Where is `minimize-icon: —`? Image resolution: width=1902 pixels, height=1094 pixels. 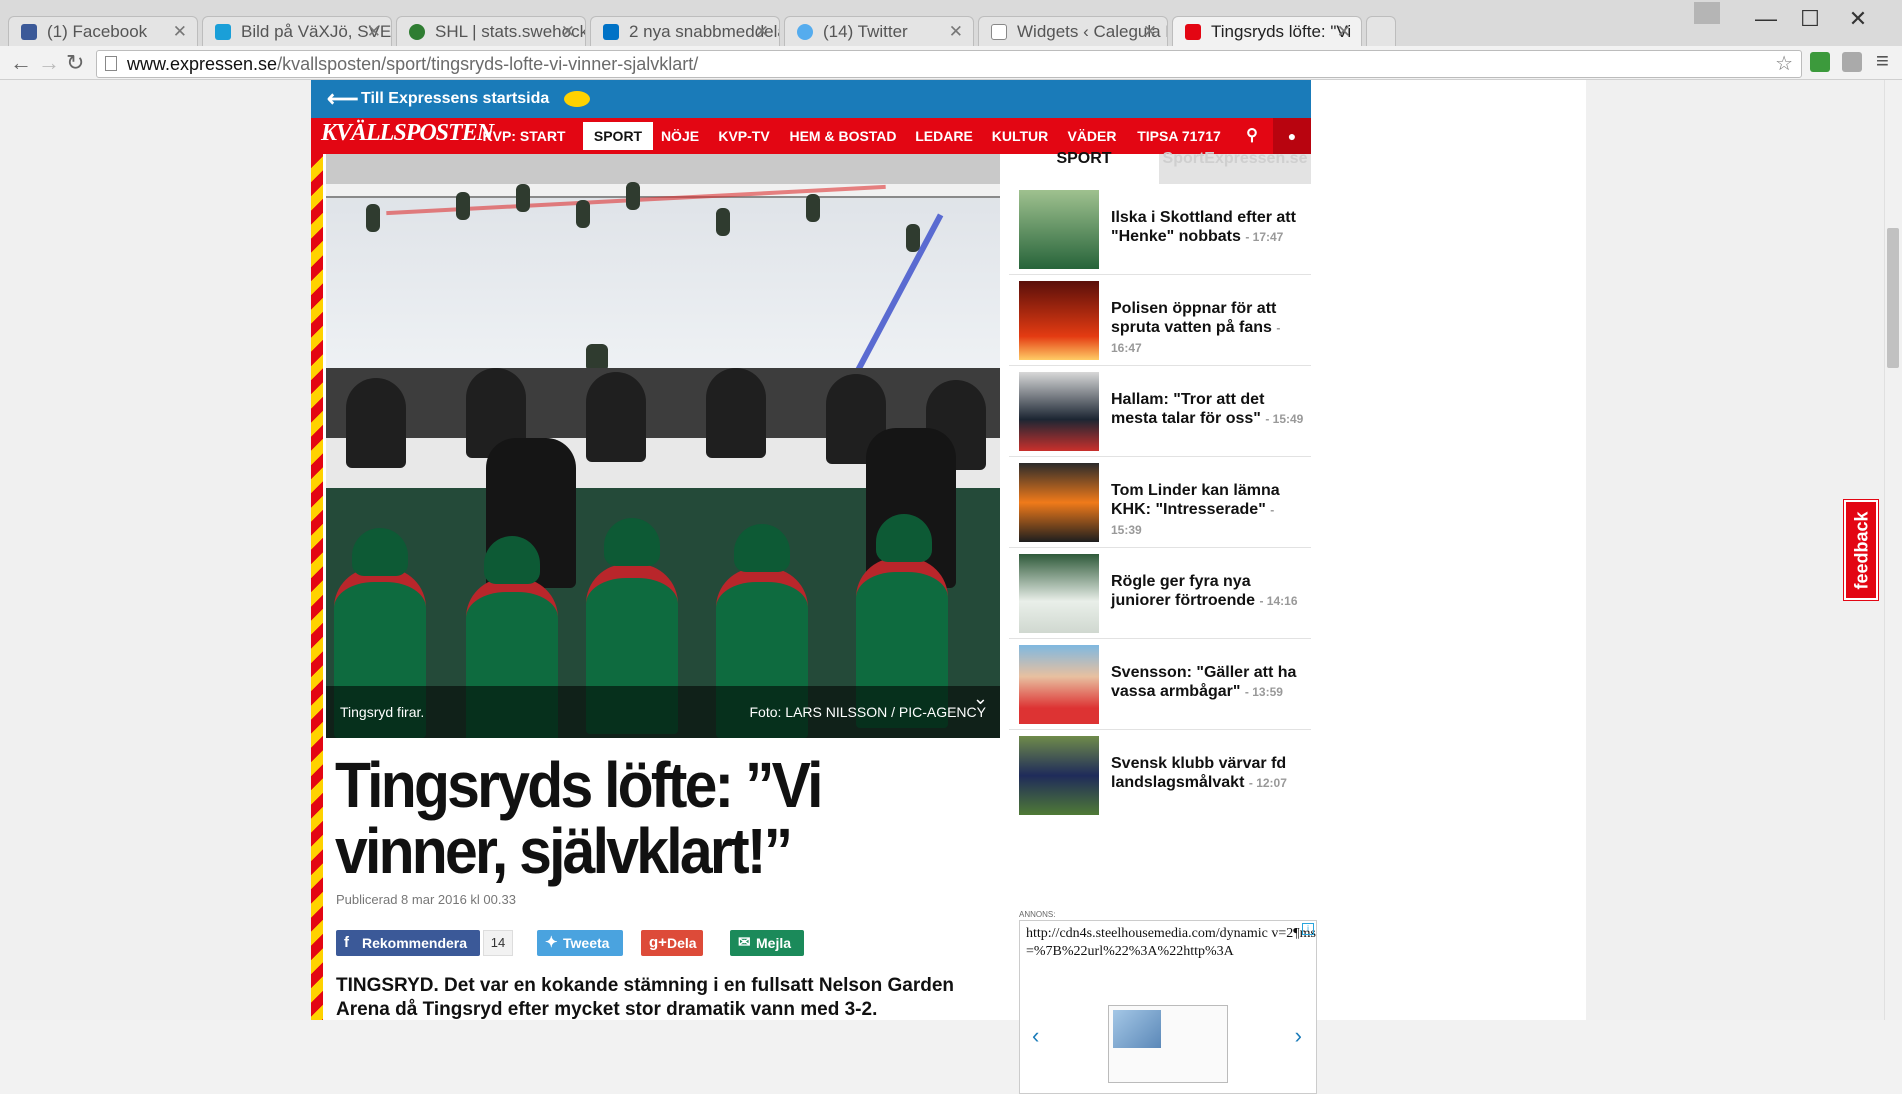
minimize-icon: — is located at coordinates (1766, 19).